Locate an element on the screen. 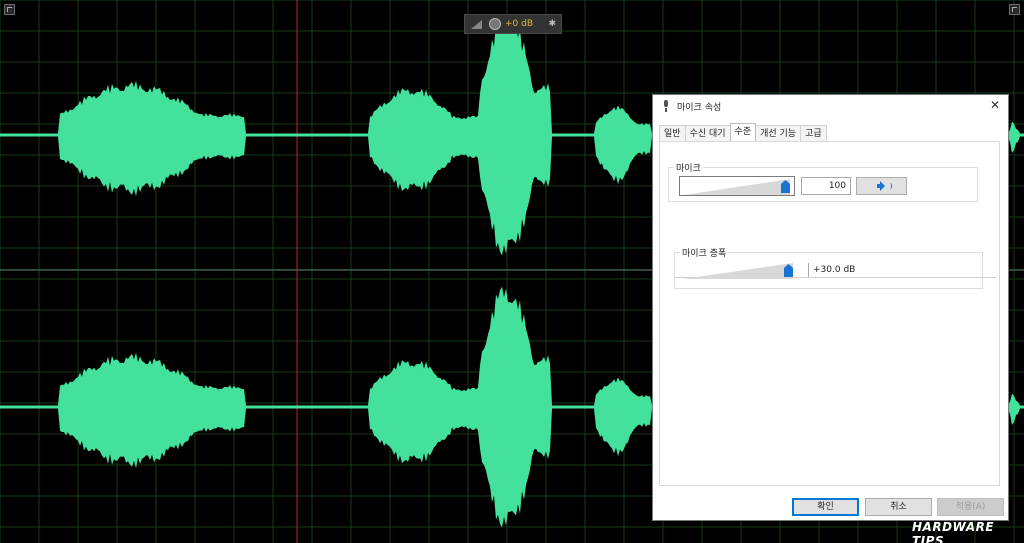 This screenshot has width=1024, height=543. tab-listen: 수신 대기 is located at coordinates (707, 133).